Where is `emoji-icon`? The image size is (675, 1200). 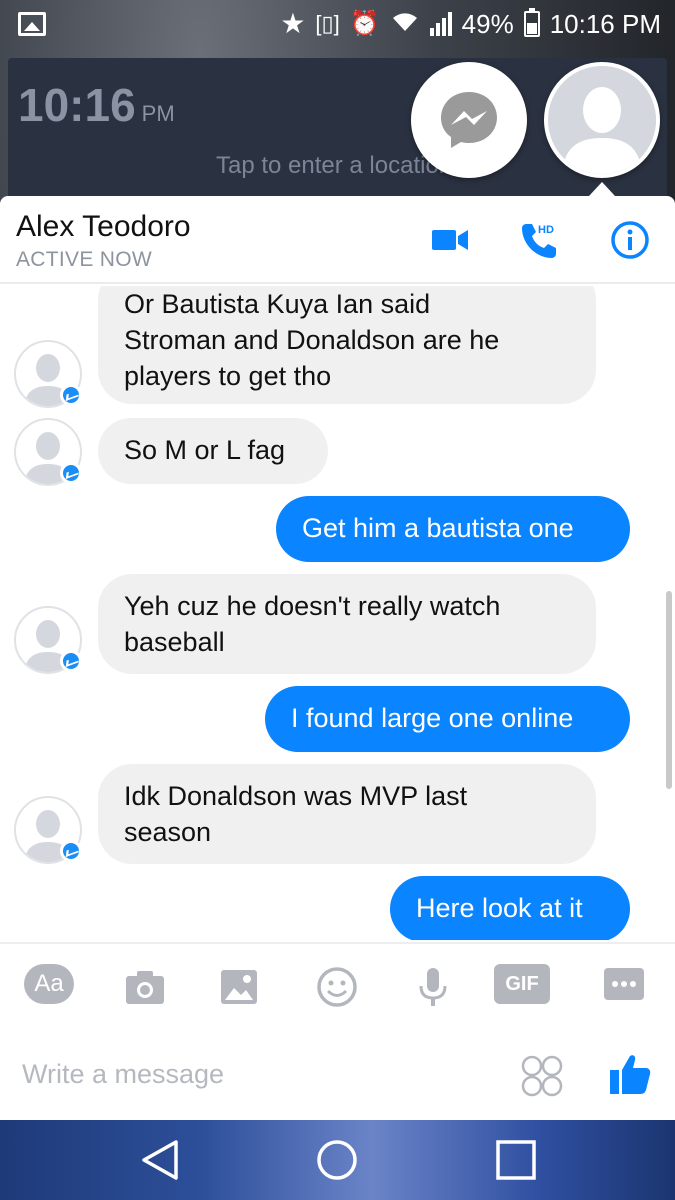 emoji-icon is located at coordinates (337, 987).